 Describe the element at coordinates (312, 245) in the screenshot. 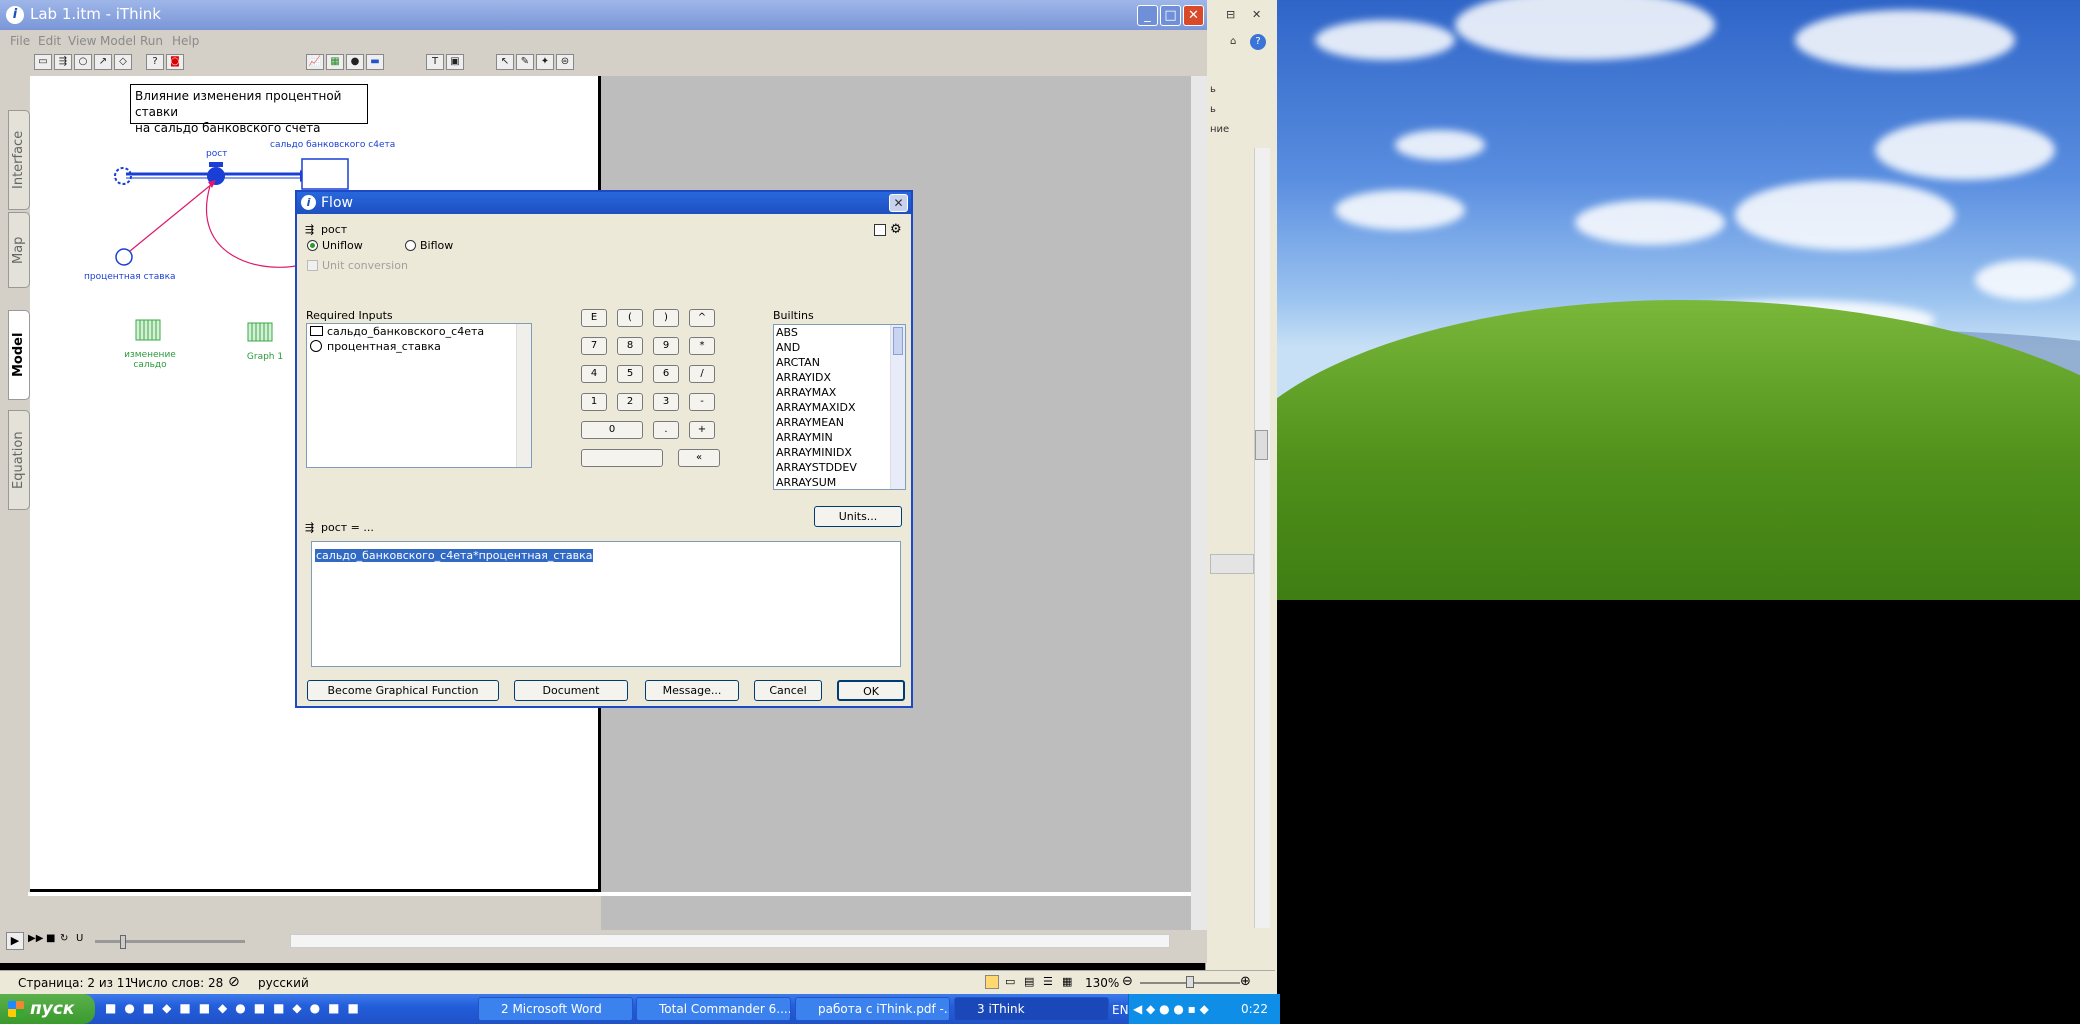

I see `uniflow-radio` at that location.